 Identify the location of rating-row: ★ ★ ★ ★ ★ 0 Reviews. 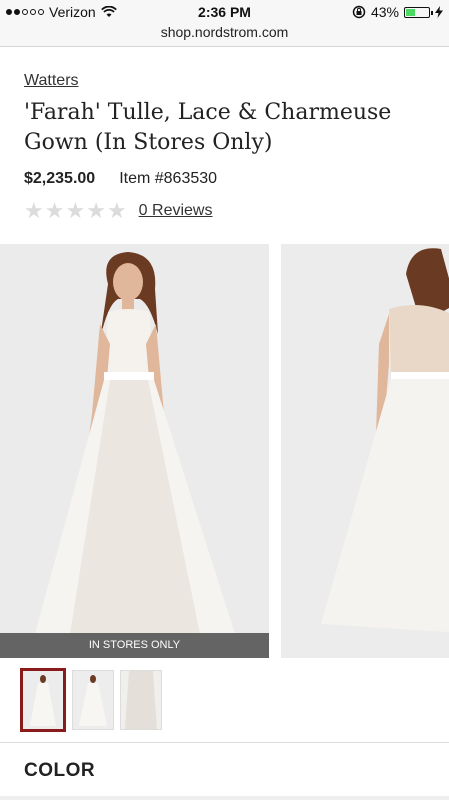
(118, 211).